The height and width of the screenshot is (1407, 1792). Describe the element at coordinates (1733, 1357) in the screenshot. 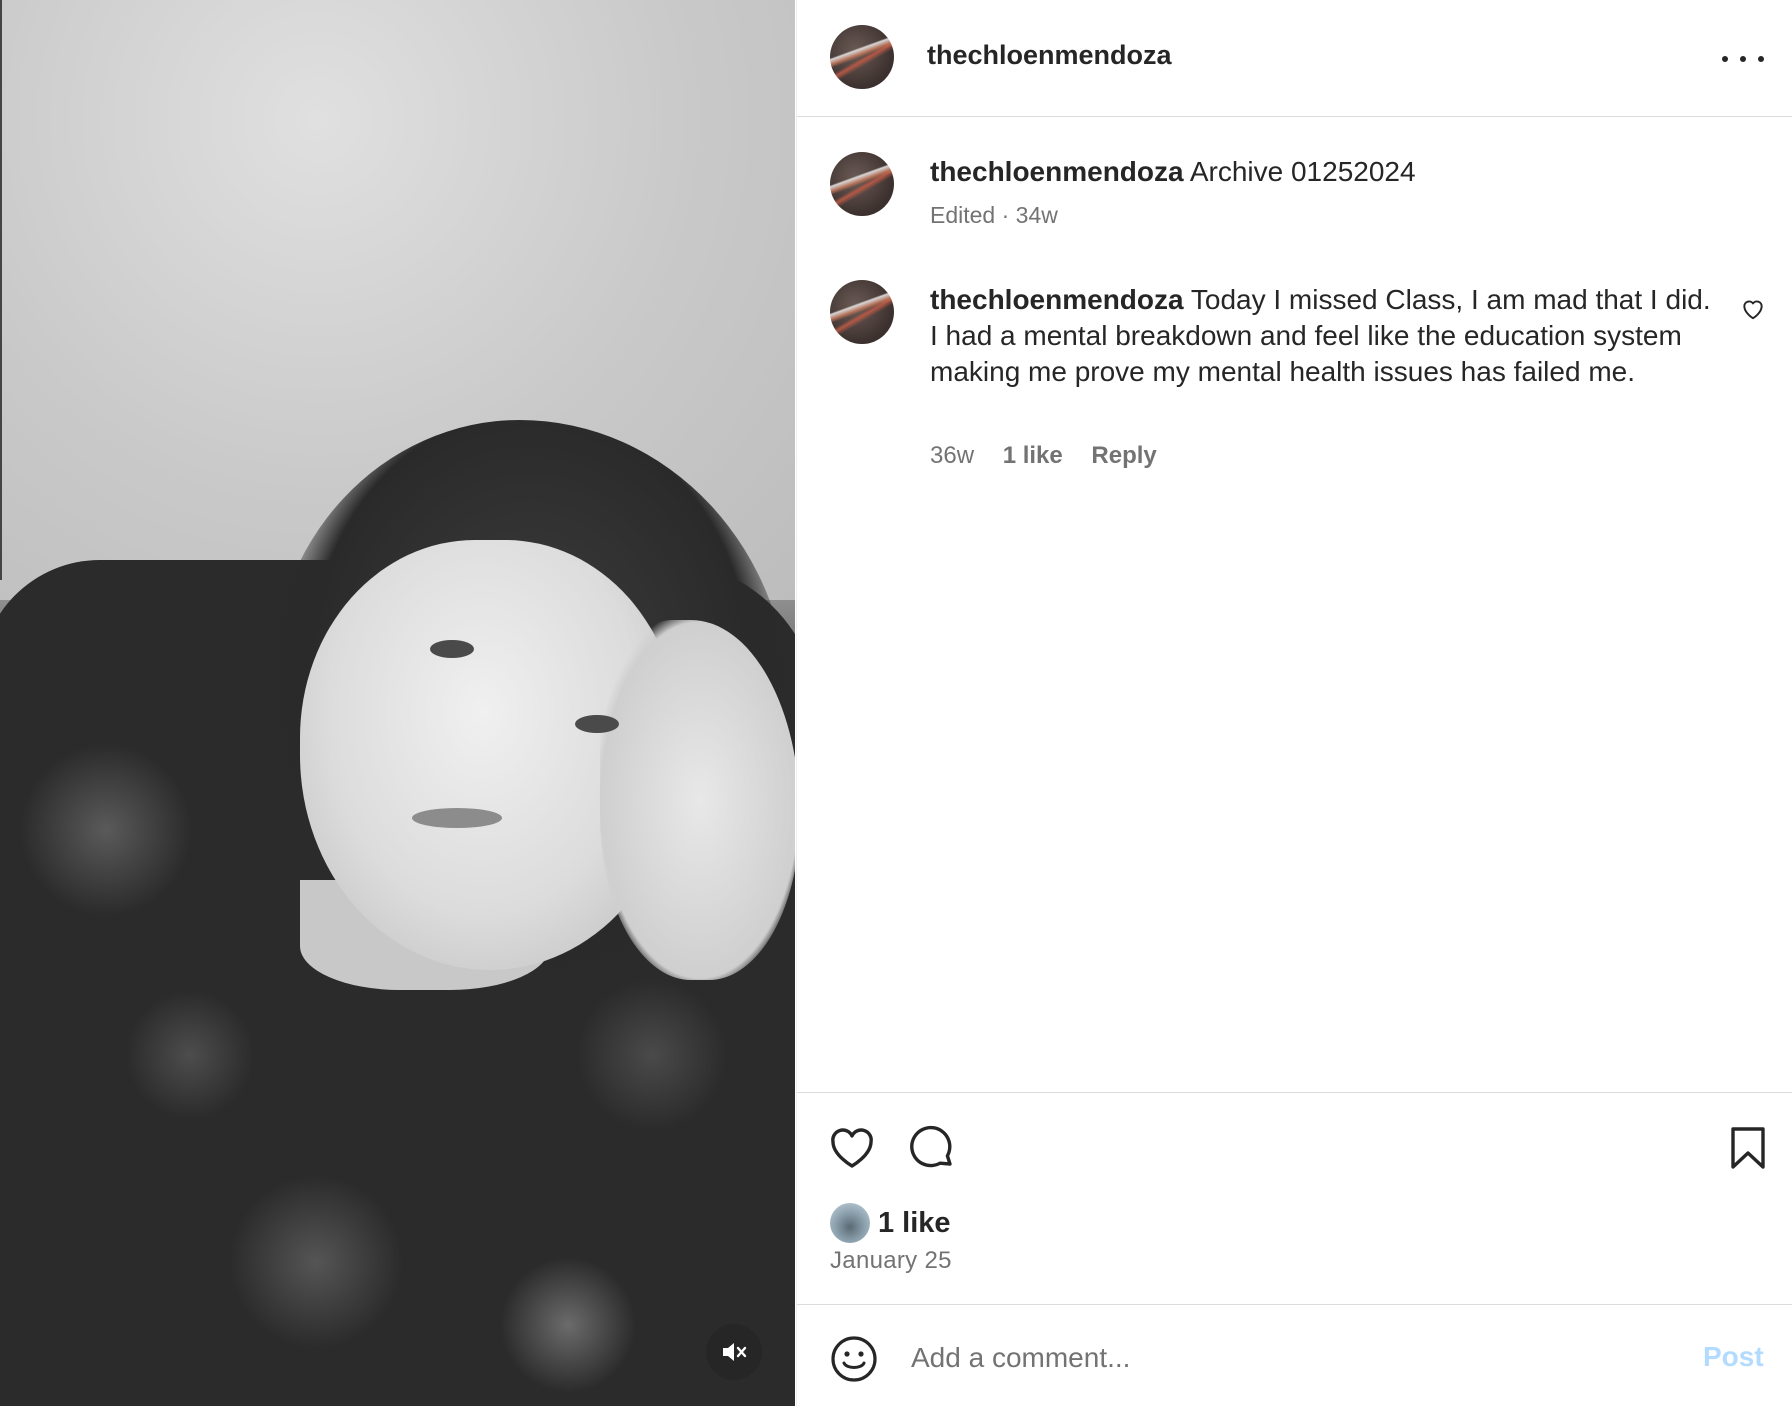

I see `post-comment-button: Post` at that location.